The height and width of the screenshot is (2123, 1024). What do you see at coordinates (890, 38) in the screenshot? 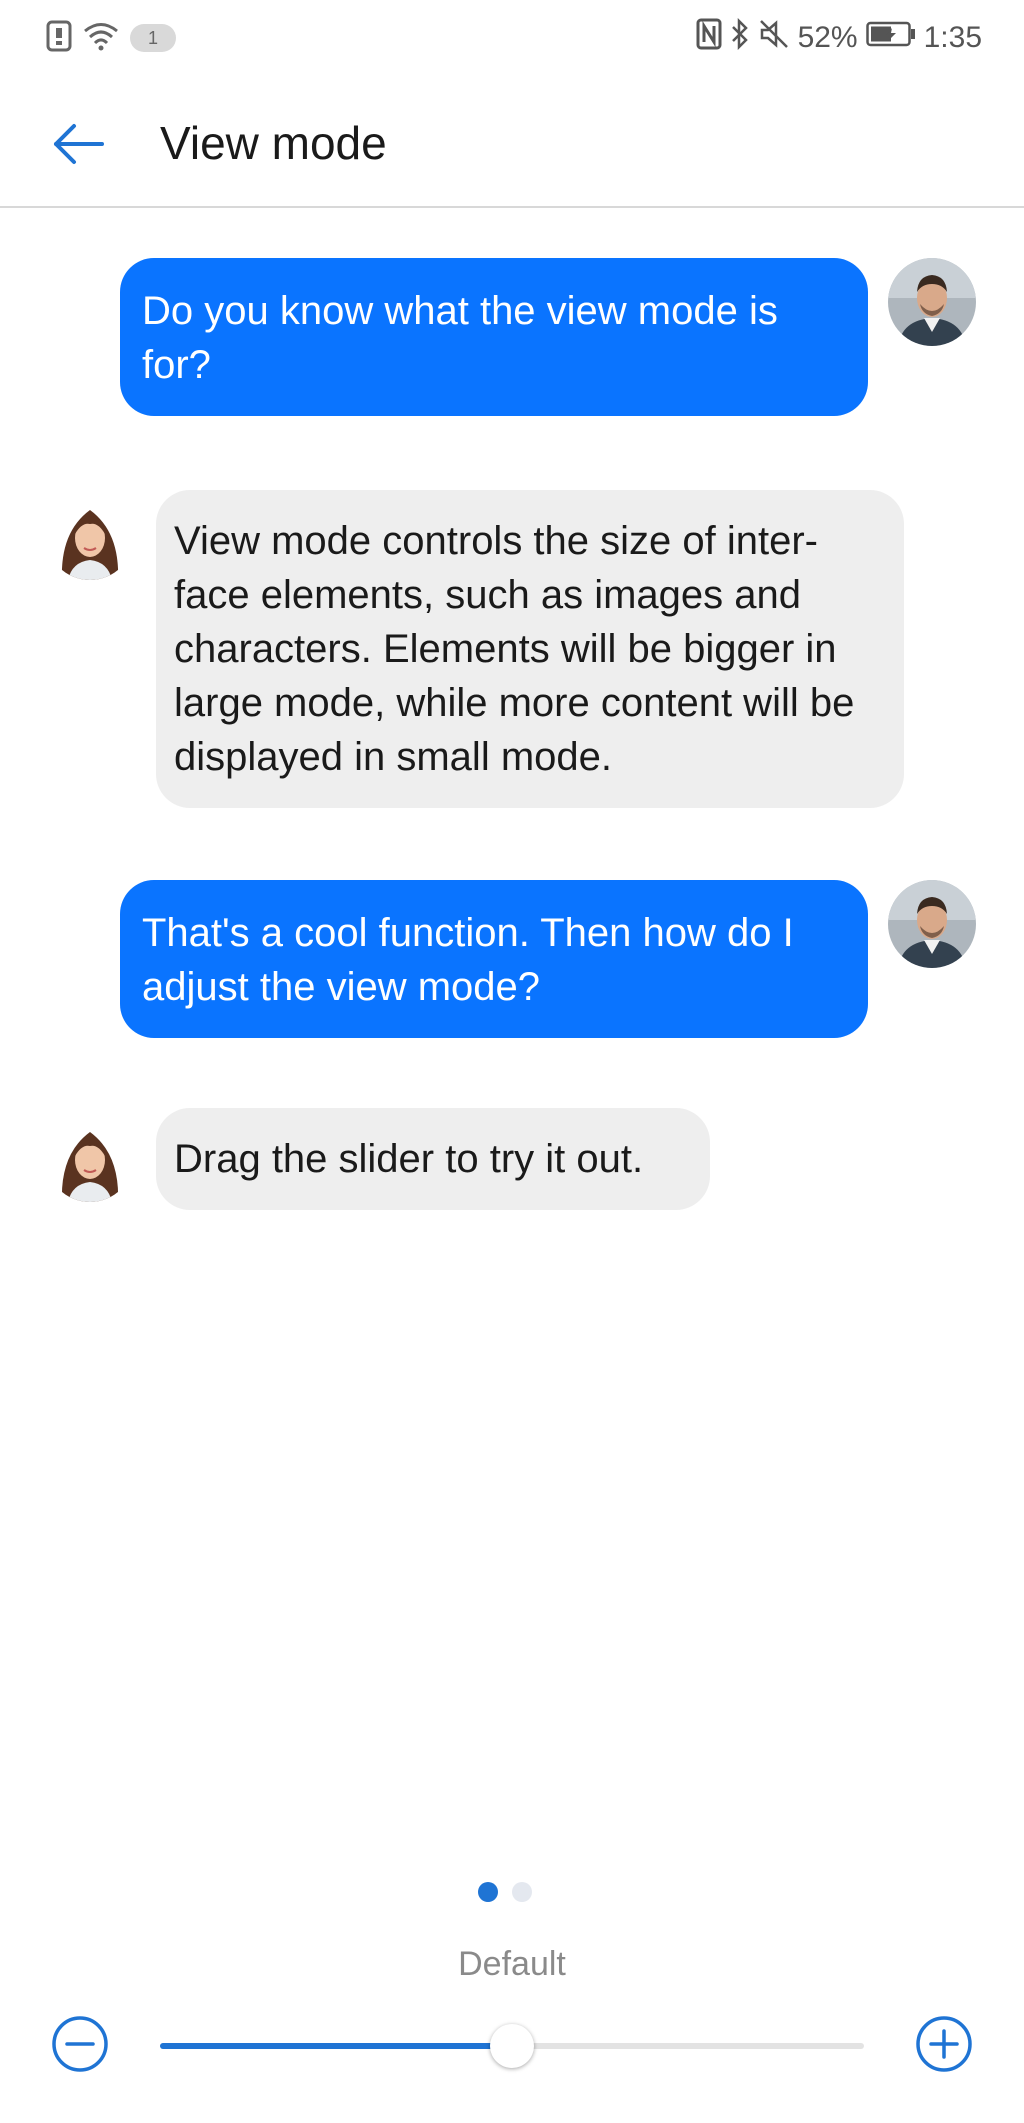
I see `battery-icon` at bounding box center [890, 38].